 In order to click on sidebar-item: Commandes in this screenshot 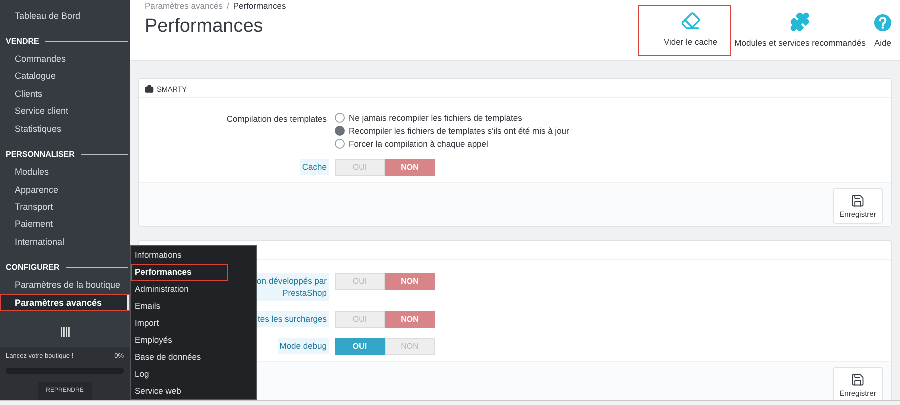, I will do `click(65, 59)`.